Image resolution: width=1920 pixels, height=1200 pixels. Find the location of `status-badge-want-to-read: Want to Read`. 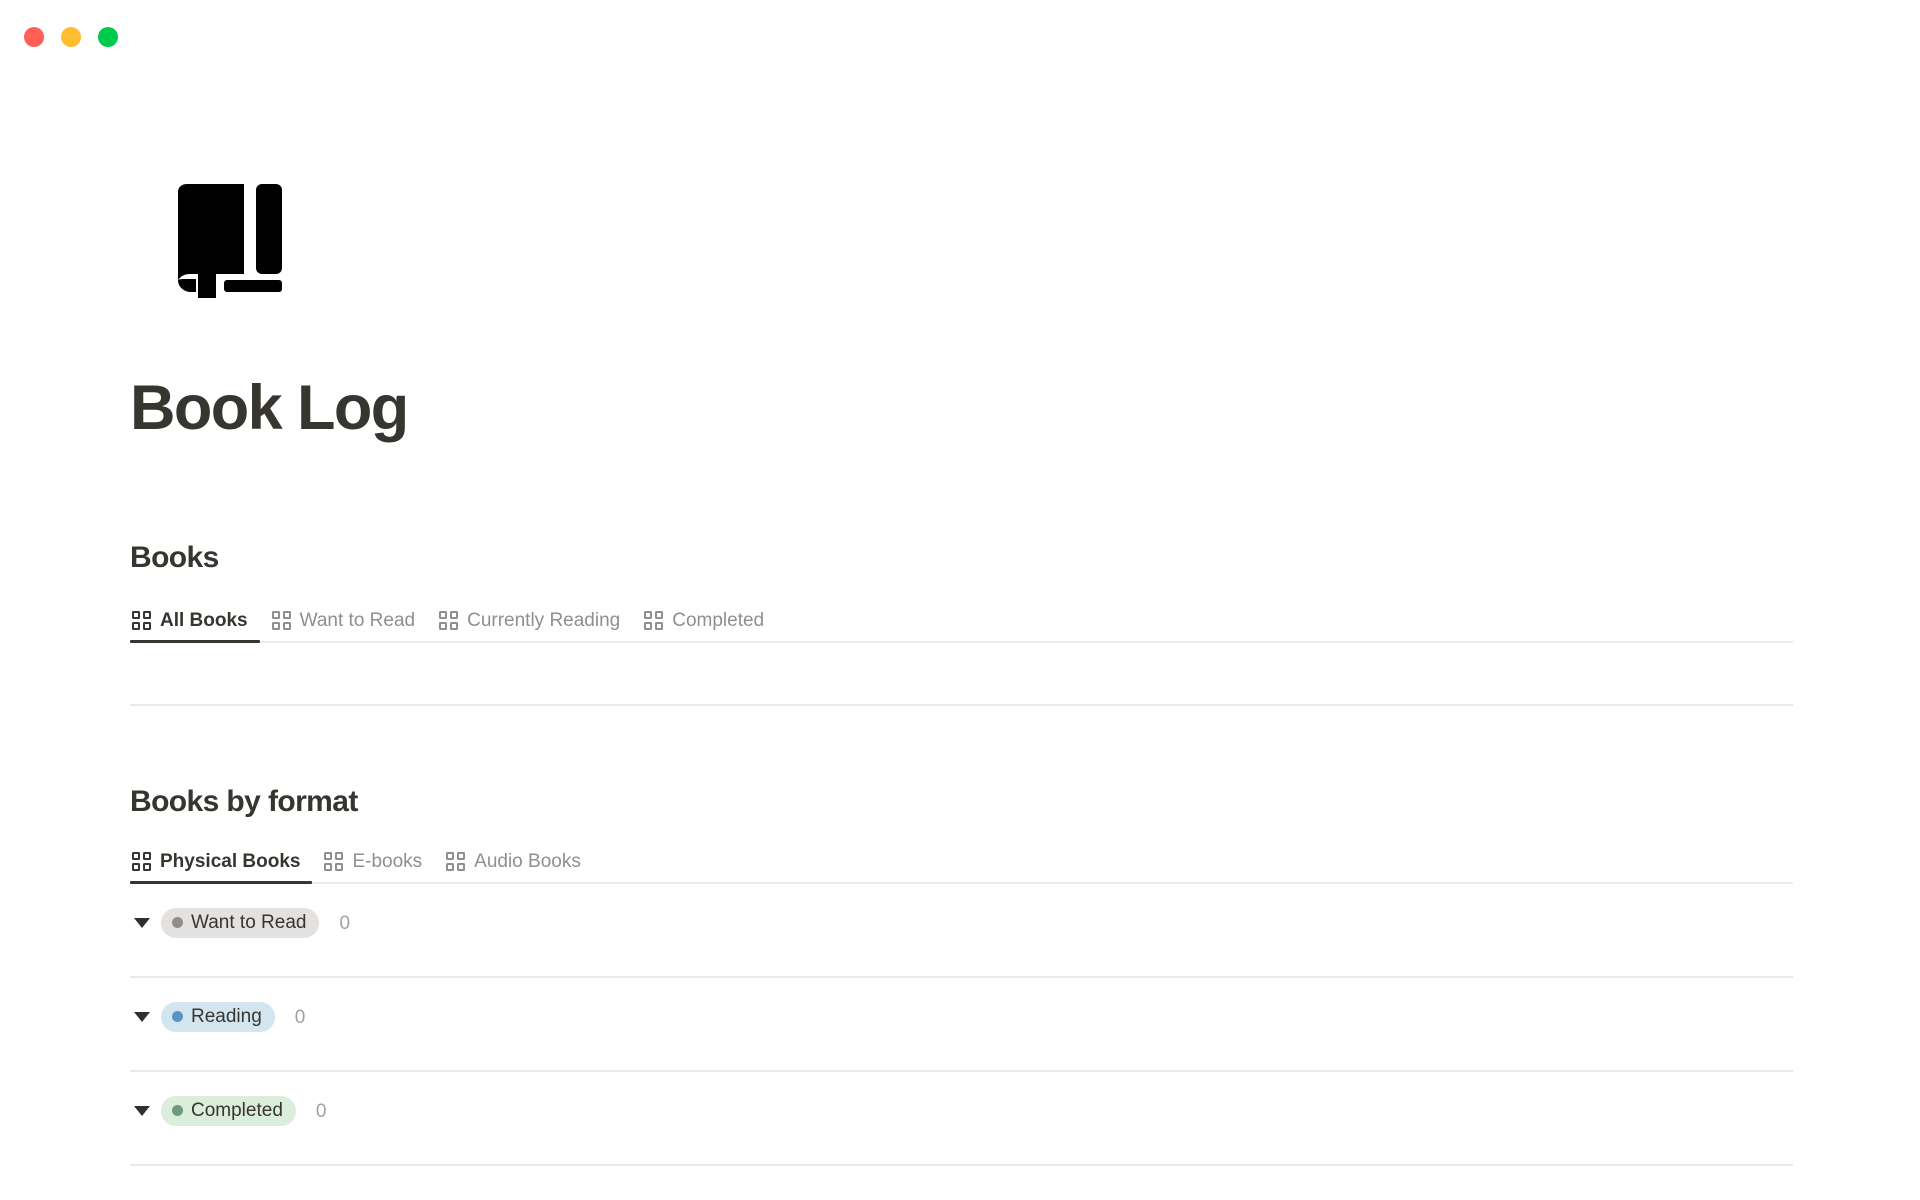

status-badge-want-to-read: Want to Read is located at coordinates (240, 923).